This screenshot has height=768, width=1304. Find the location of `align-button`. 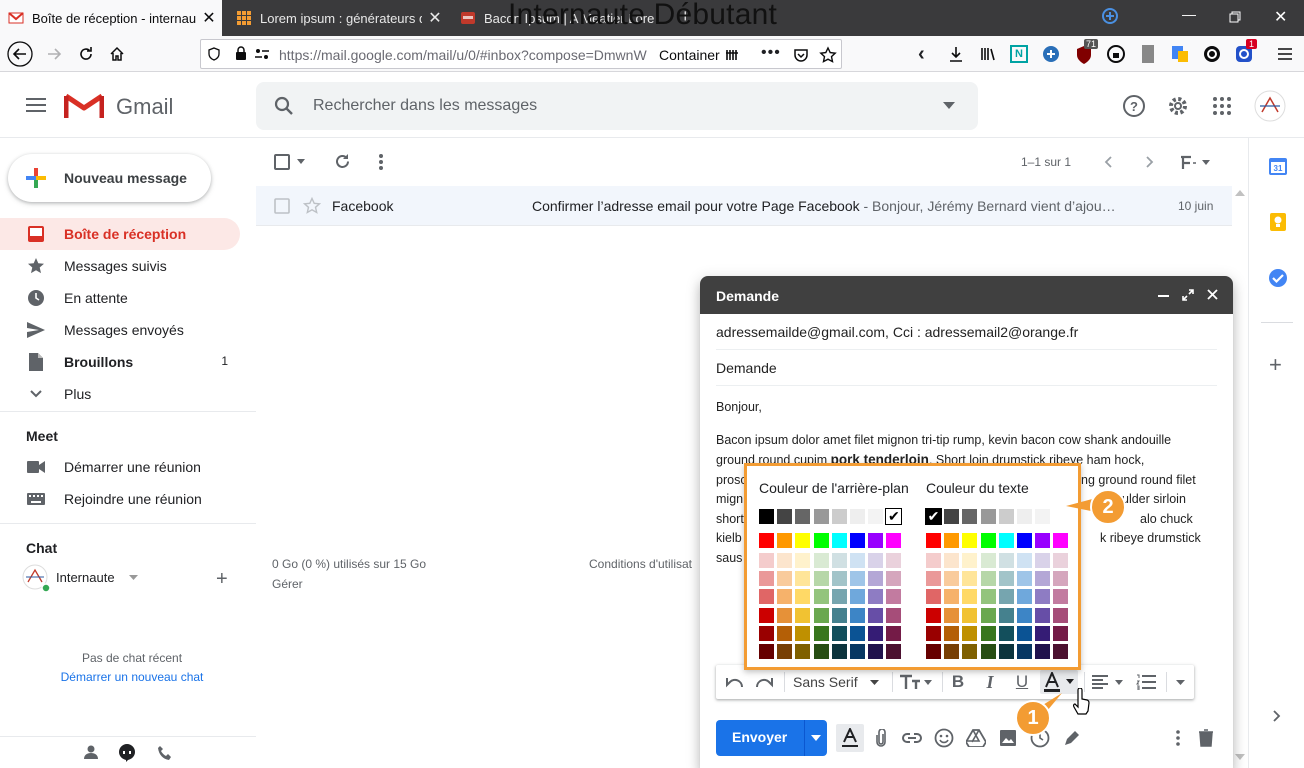

align-button is located at coordinates (1108, 682).